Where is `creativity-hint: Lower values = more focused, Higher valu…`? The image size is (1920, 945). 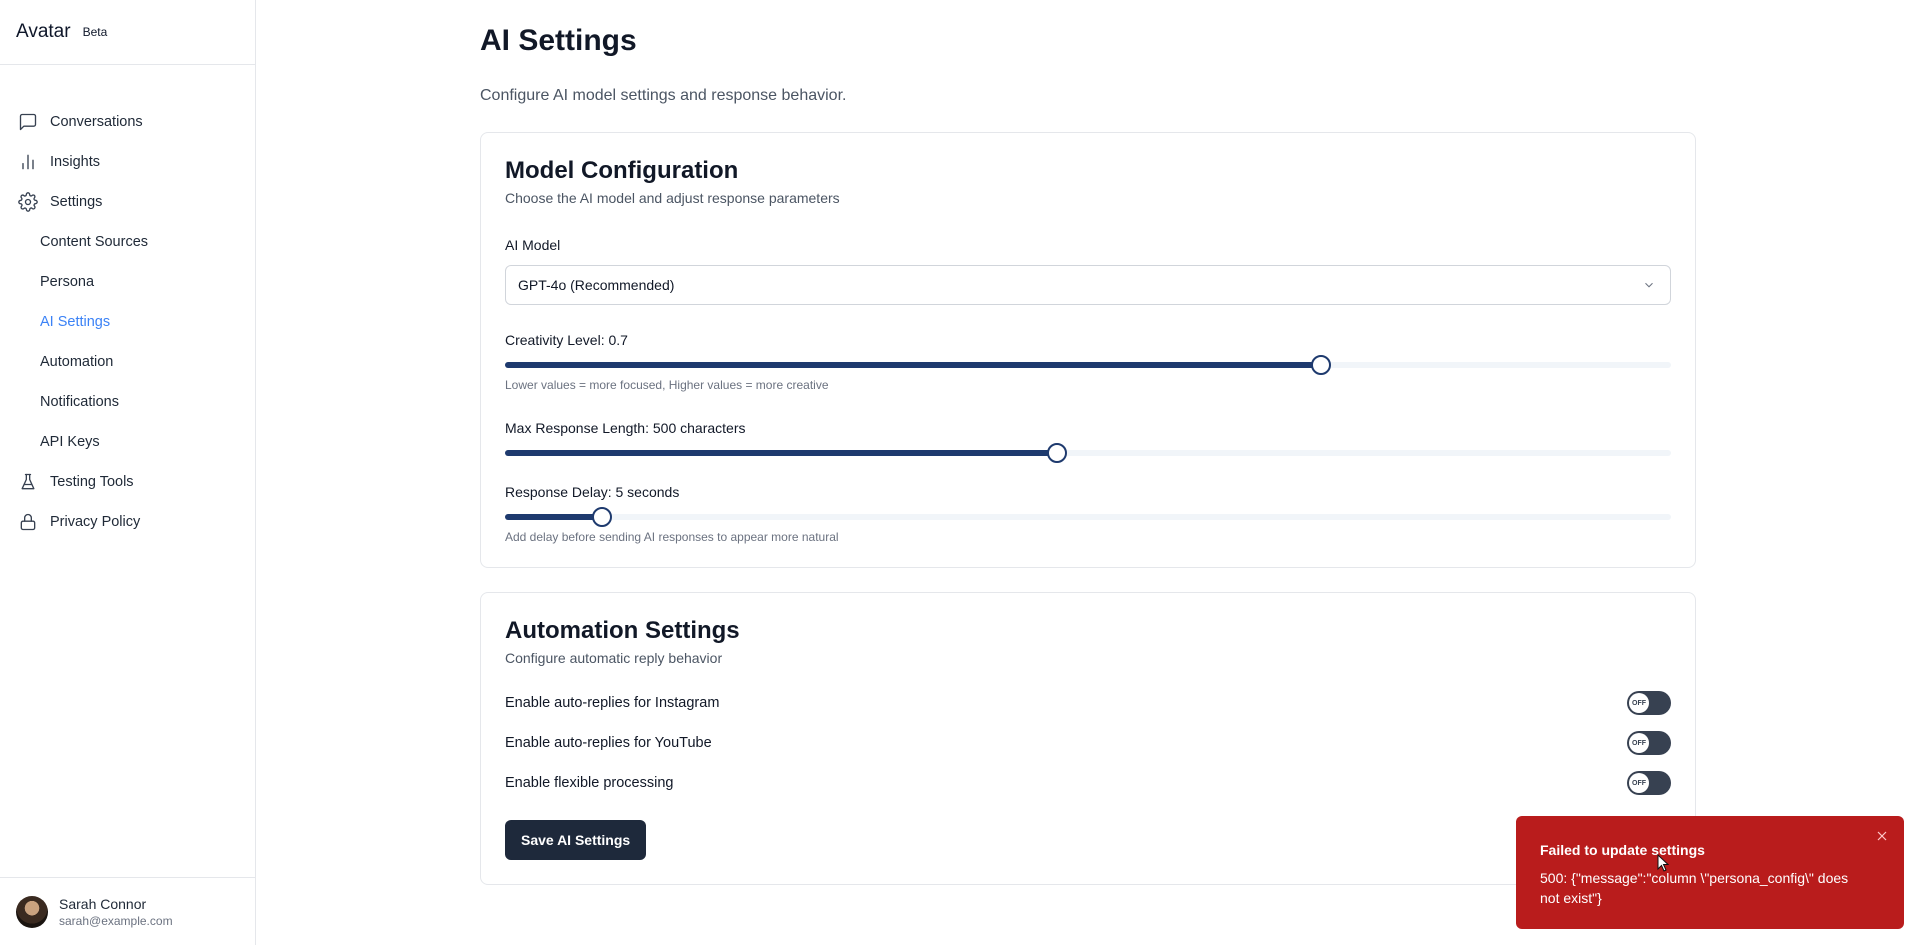 creativity-hint: Lower values = more focused, Higher valu… is located at coordinates (667, 385).